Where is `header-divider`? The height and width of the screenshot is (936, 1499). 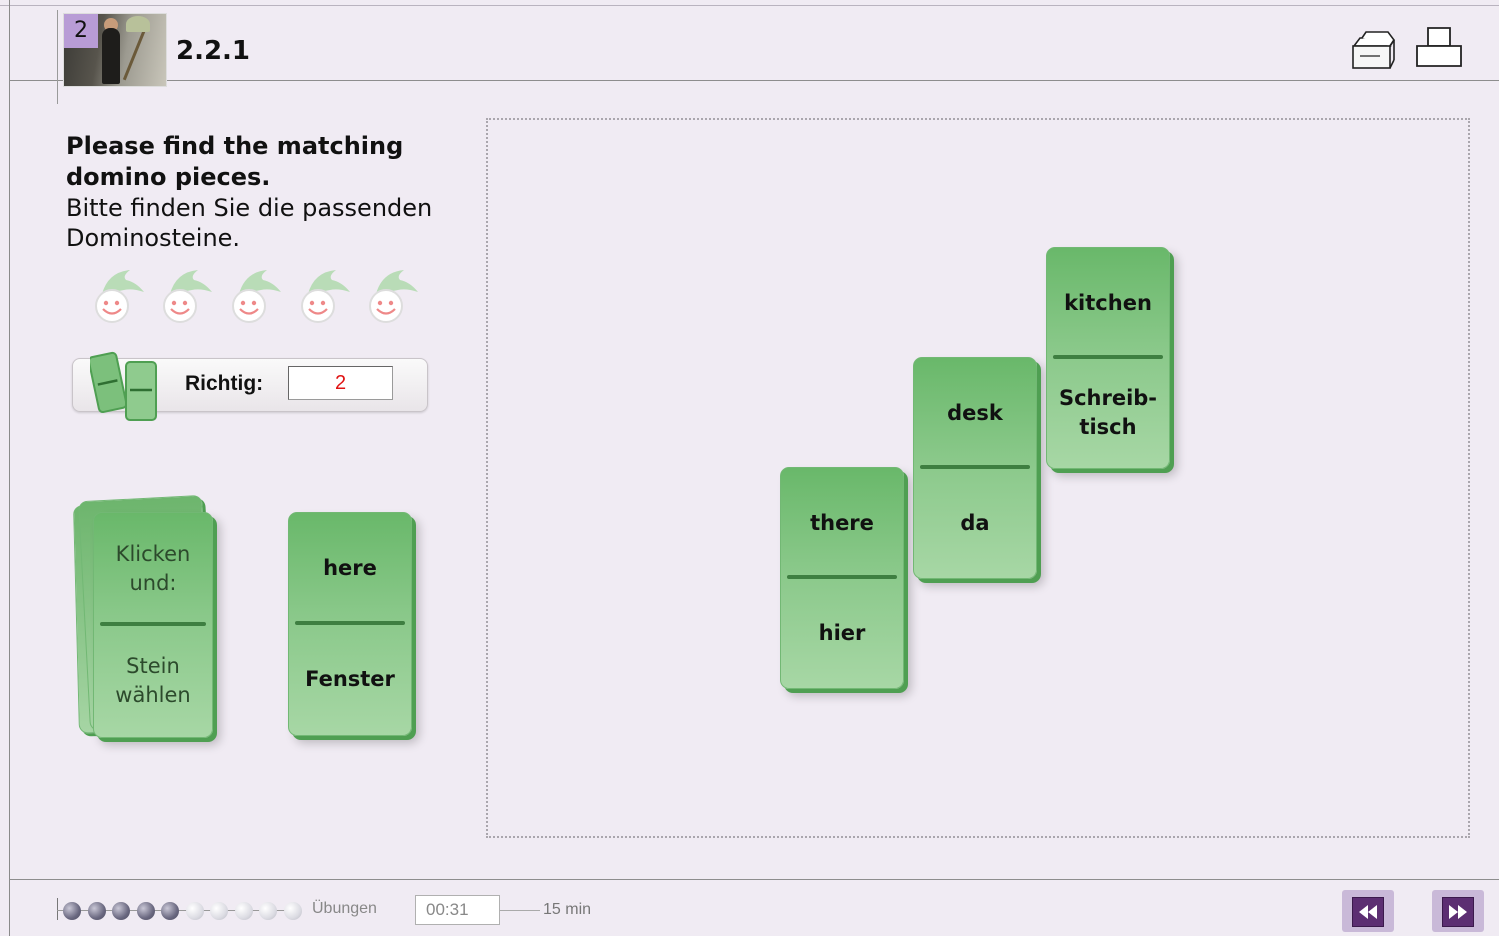
header-divider is located at coordinates (754, 80).